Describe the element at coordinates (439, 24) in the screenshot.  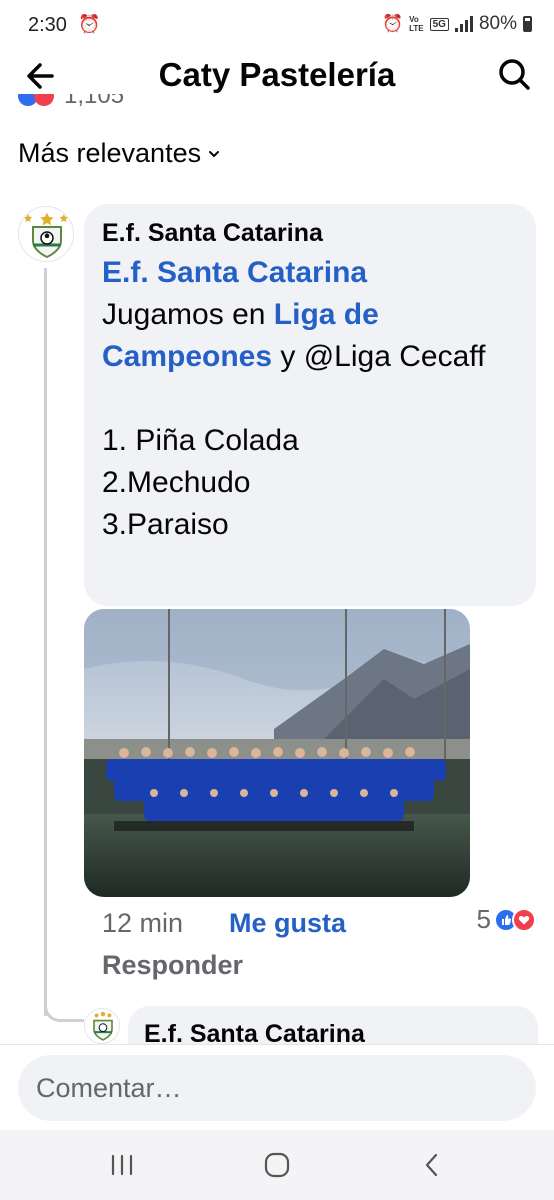
I see `network-5g-icon: 5G` at that location.